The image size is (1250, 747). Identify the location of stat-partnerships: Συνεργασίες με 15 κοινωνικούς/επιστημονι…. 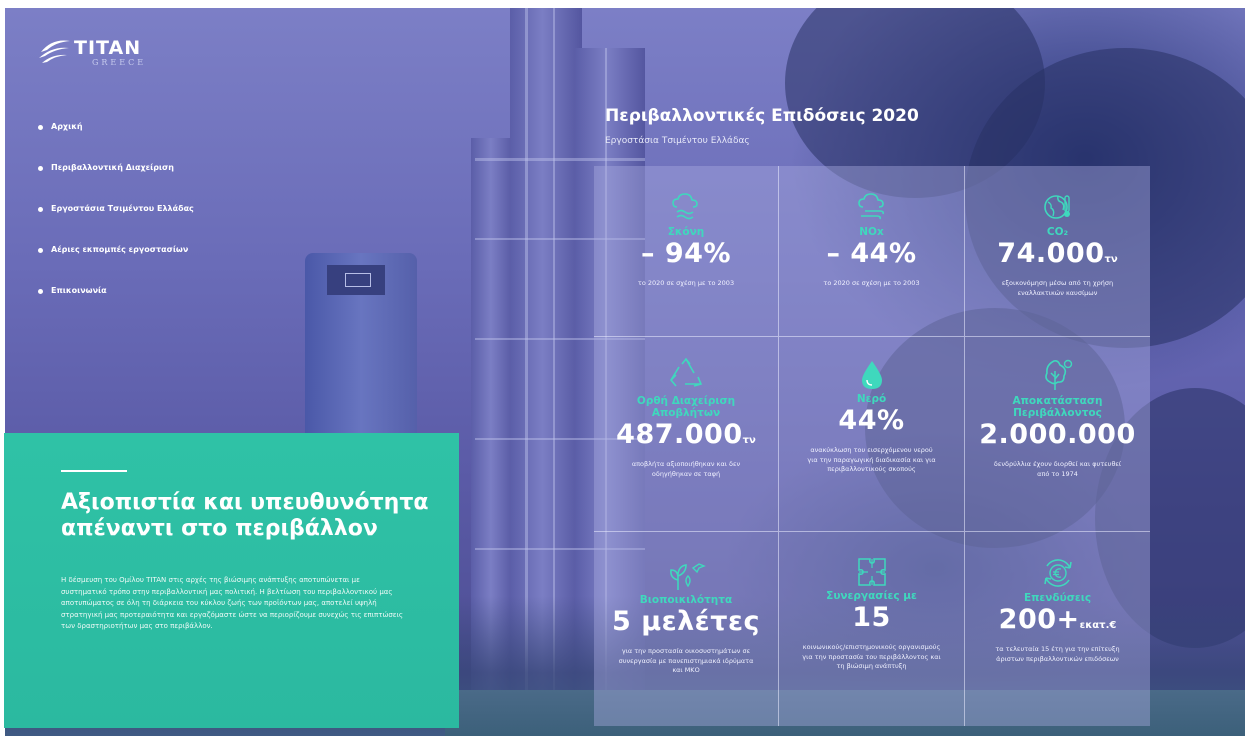
(872, 629).